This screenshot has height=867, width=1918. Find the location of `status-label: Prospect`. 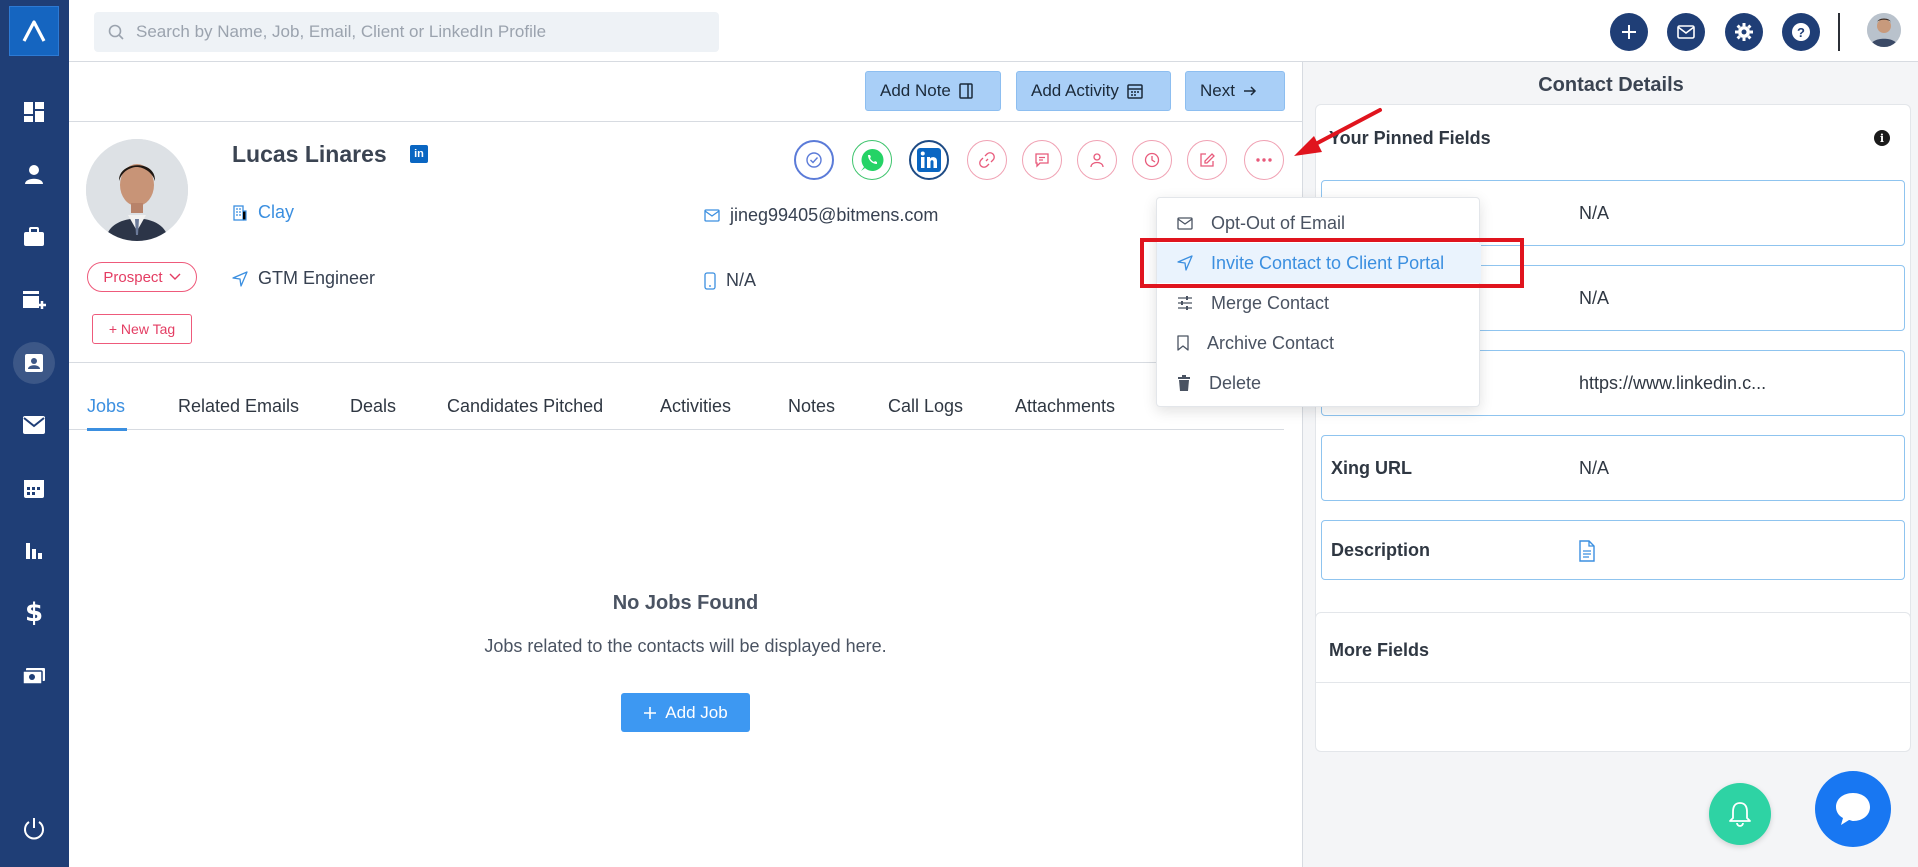

status-label: Prospect is located at coordinates (133, 277).